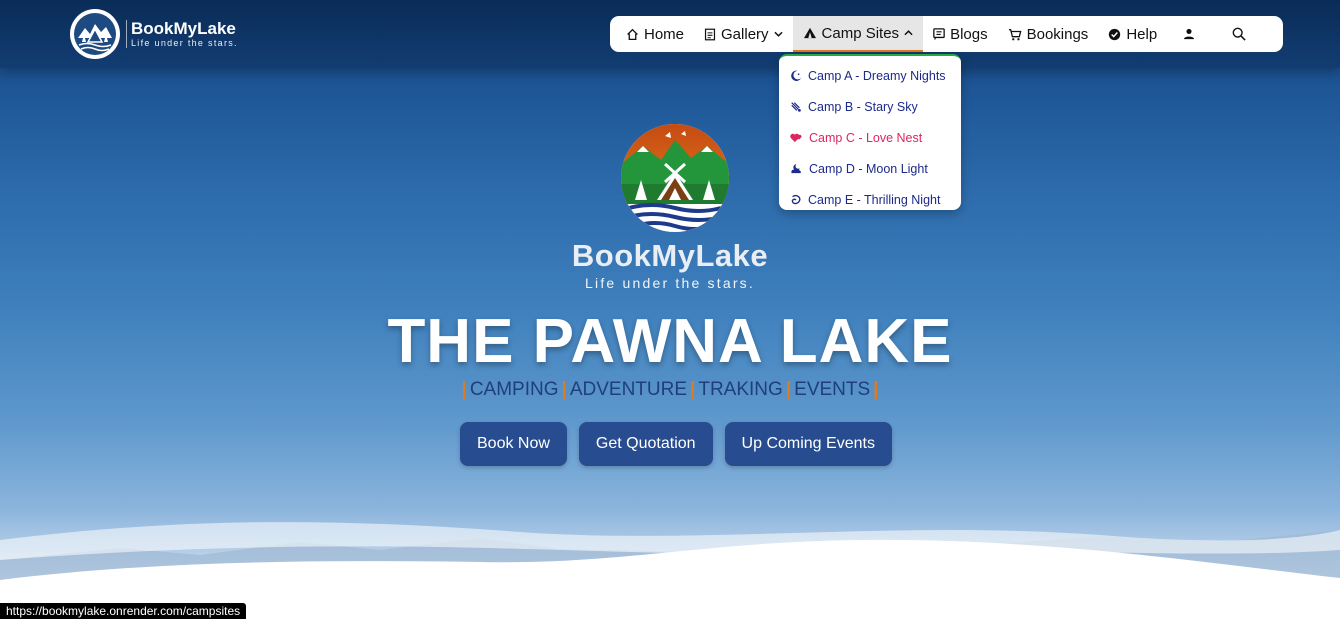 Image resolution: width=1340 pixels, height=619 pixels. I want to click on dropdown-item-camp-c: Camp C - Love Nest, so click(870, 137).